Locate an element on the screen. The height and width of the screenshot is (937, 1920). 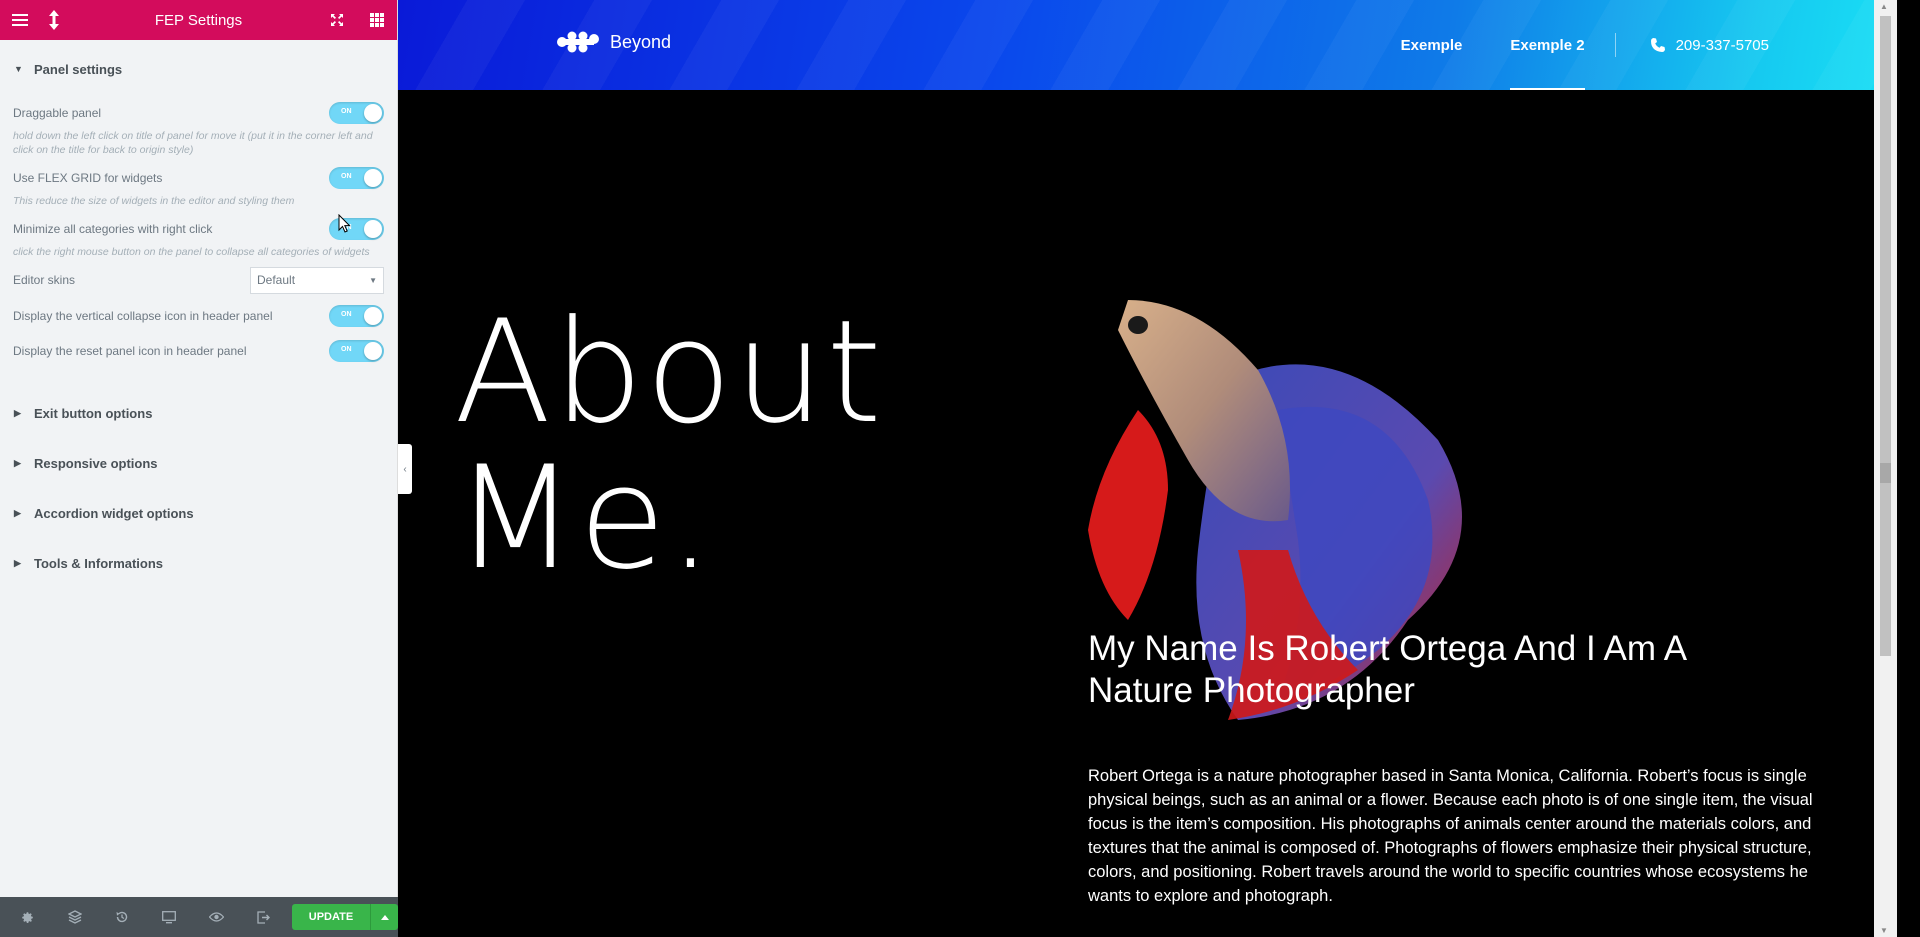
scroll-up-arrow-icon: ▲ is located at coordinates (1884, 6).